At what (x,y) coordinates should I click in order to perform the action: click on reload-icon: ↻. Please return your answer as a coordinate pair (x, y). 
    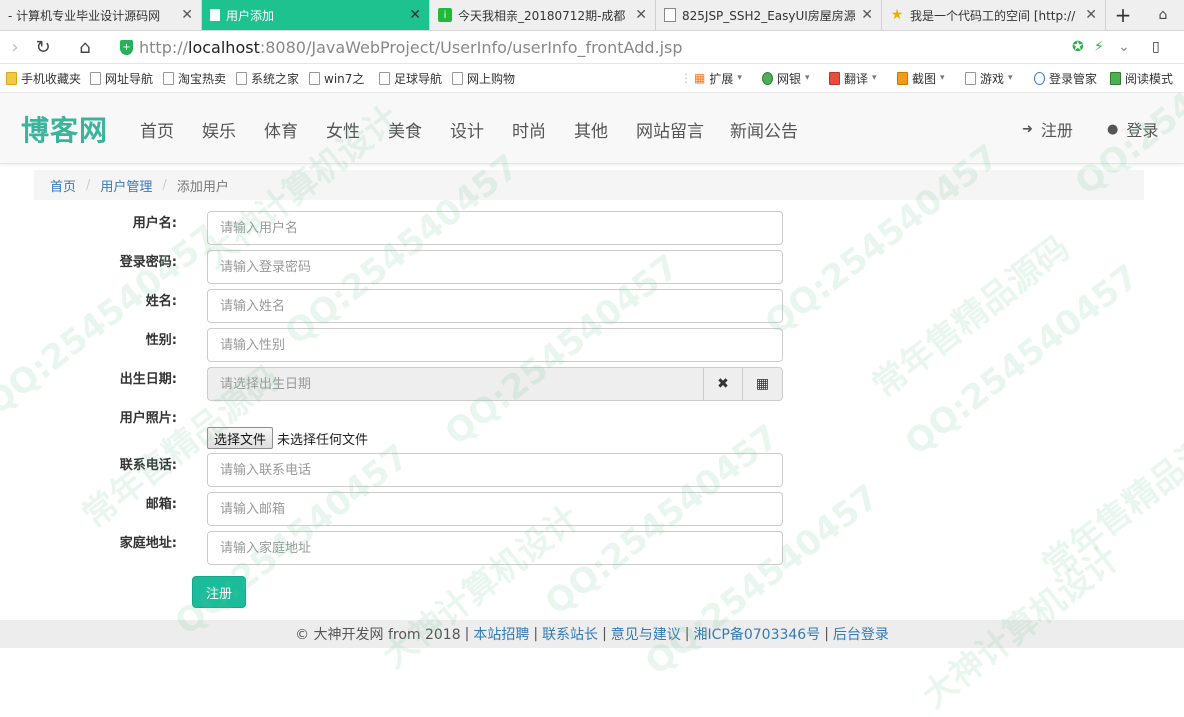
    Looking at the image, I should click on (43, 47).